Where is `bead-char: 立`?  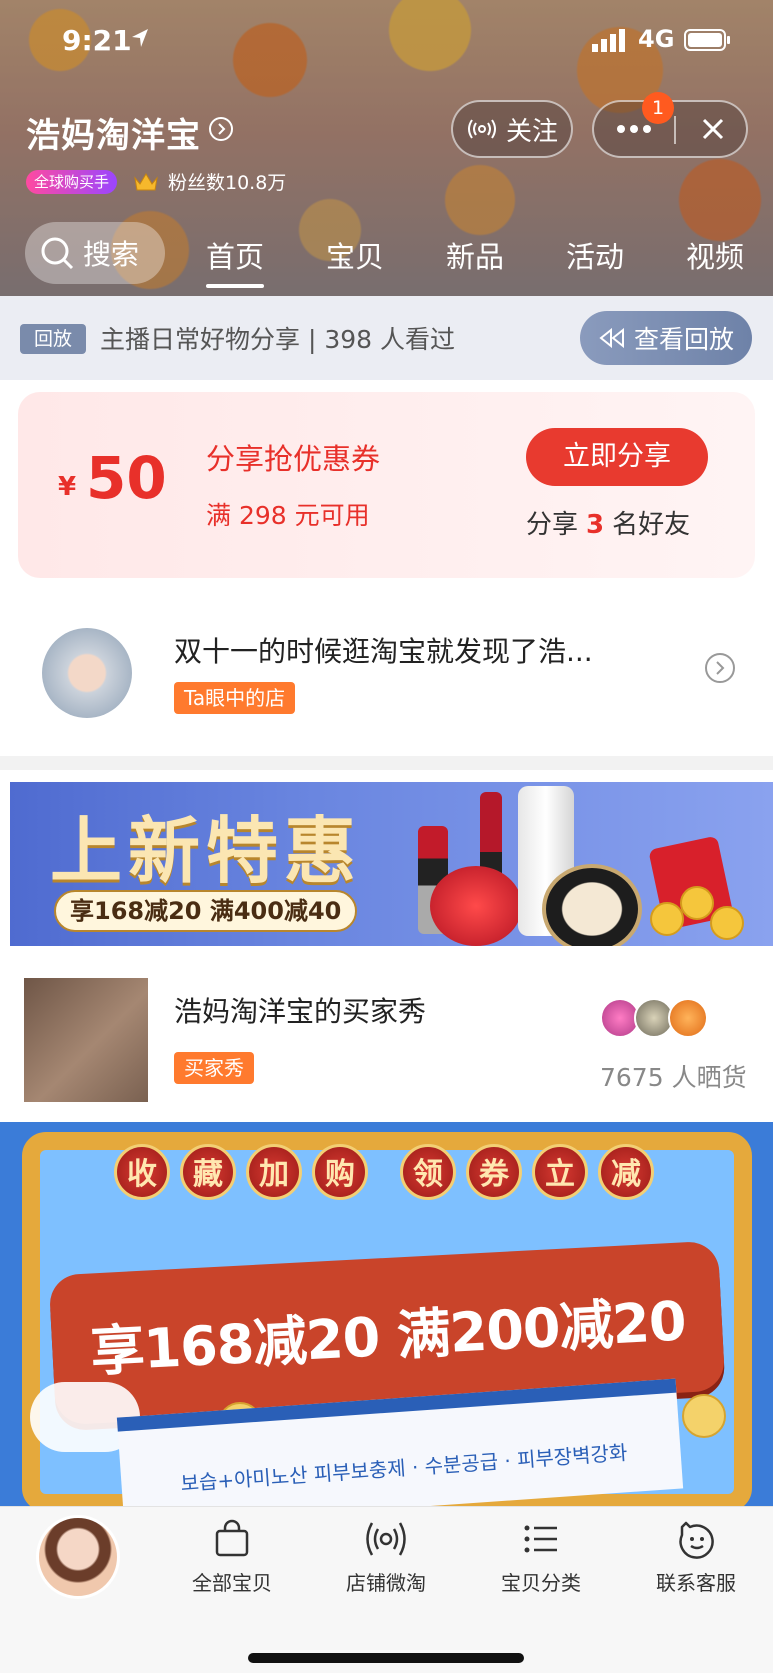 bead-char: 立 is located at coordinates (560, 1172).